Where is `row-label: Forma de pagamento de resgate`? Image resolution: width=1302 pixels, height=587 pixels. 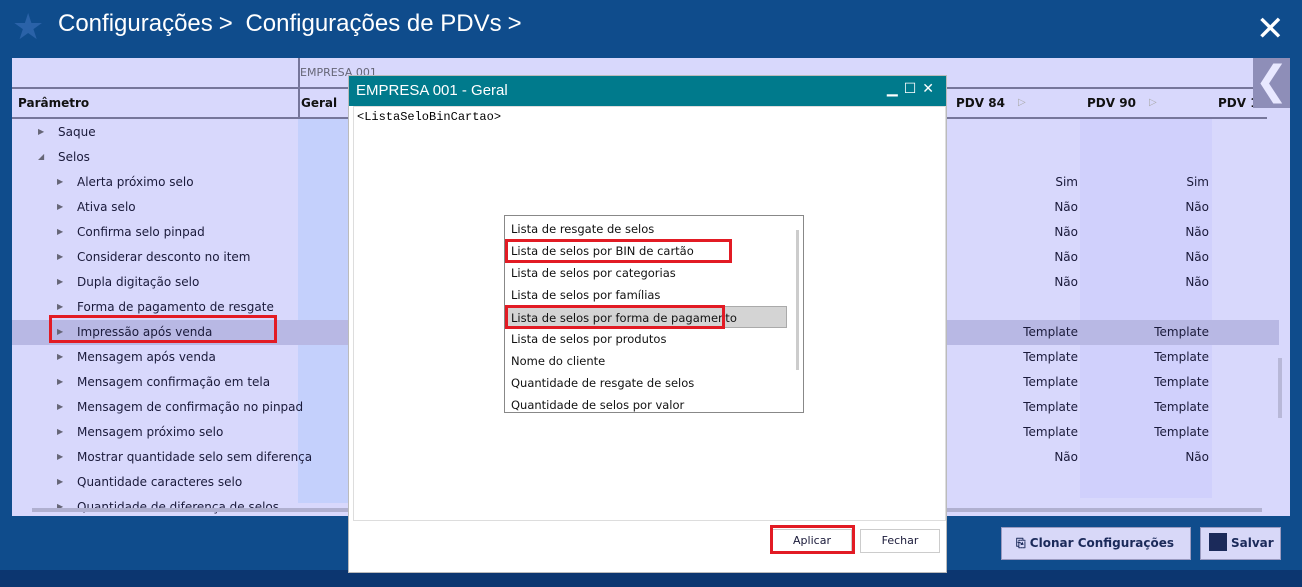
row-label: Forma de pagamento de resgate is located at coordinates (175, 307).